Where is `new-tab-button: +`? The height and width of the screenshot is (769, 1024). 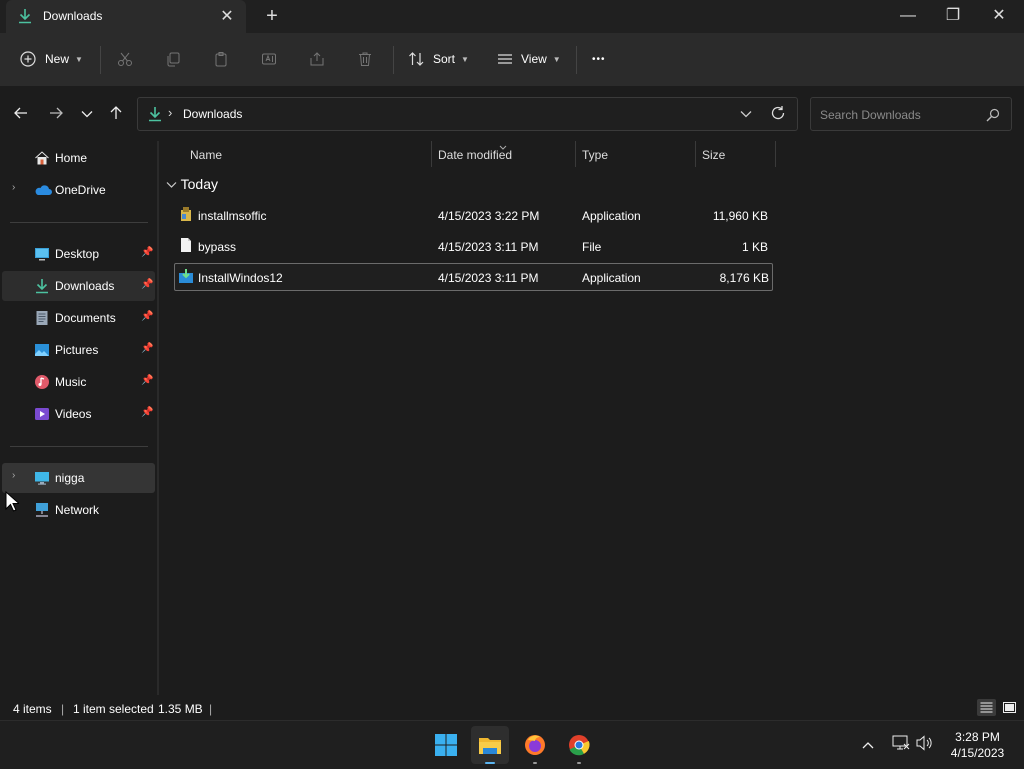
new-tab-button: + is located at coordinates (272, 16).